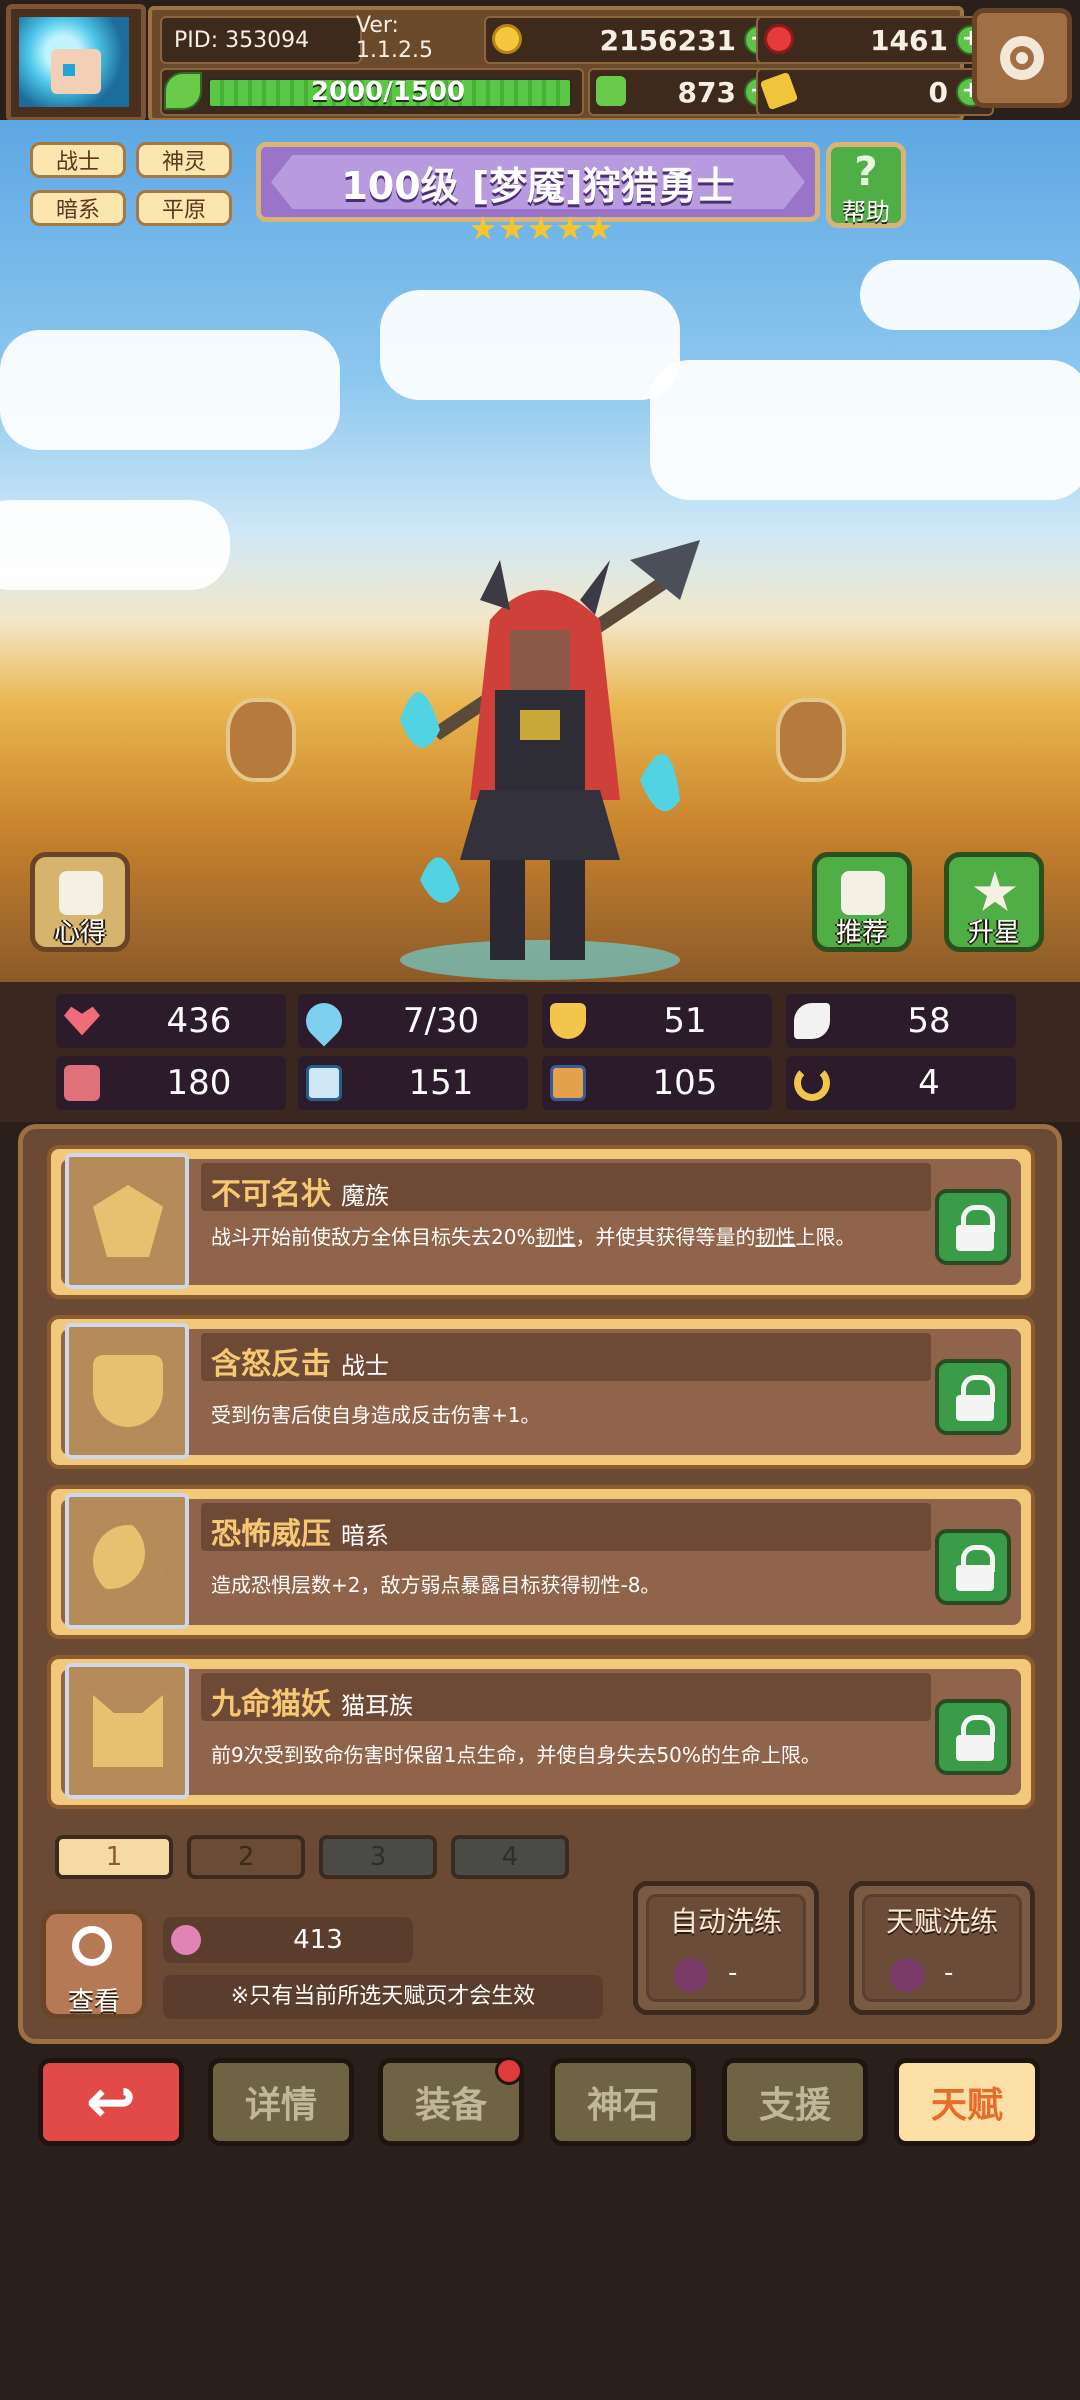  What do you see at coordinates (78, 208) in the screenshot?
I see `tag-element: 暗系` at bounding box center [78, 208].